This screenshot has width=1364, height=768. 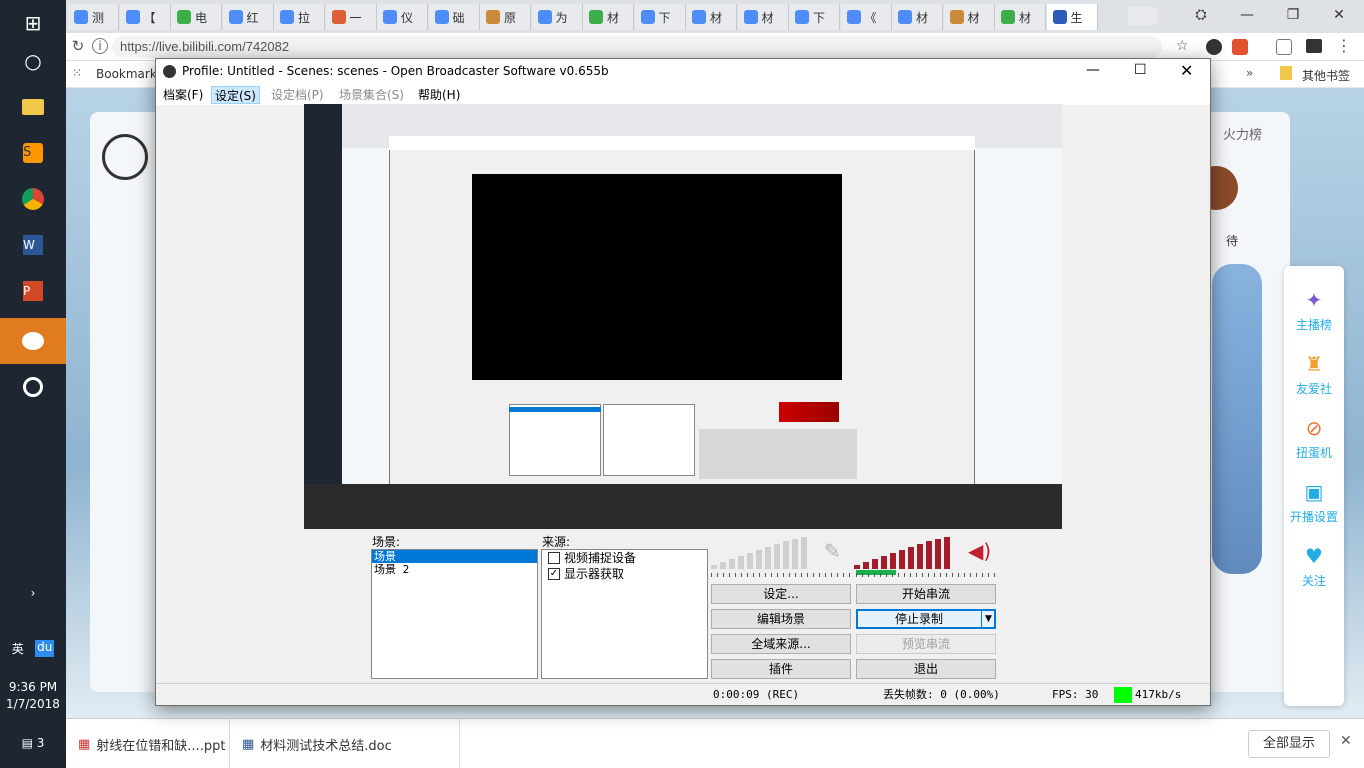 I want to click on menu-scene-collection: 场景集合(S), so click(x=371, y=95).